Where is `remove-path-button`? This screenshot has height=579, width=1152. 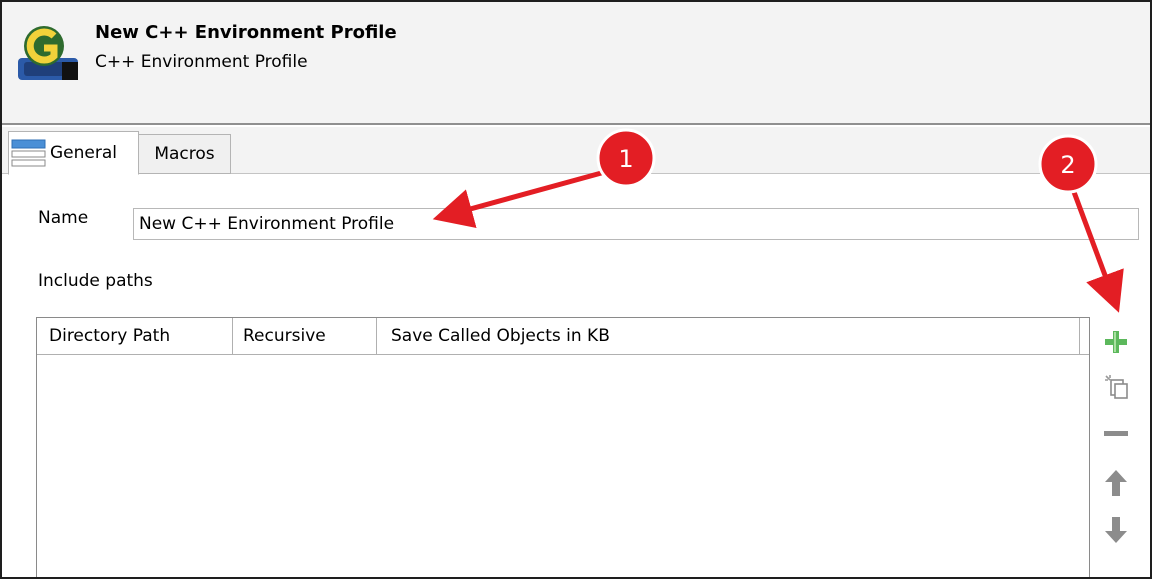
remove-path-button is located at coordinates (1116, 434).